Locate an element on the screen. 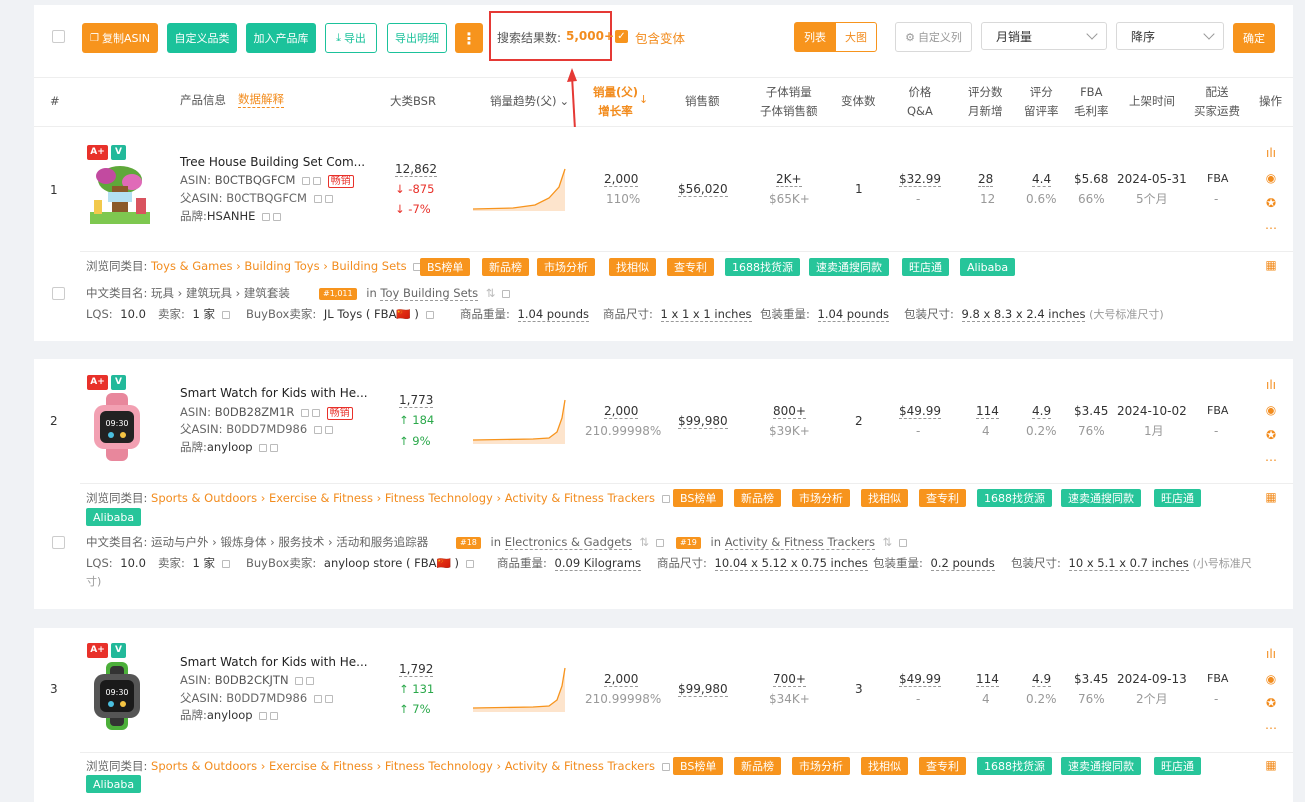  bsr-value: 1,792 is located at coordinates (416, 669).